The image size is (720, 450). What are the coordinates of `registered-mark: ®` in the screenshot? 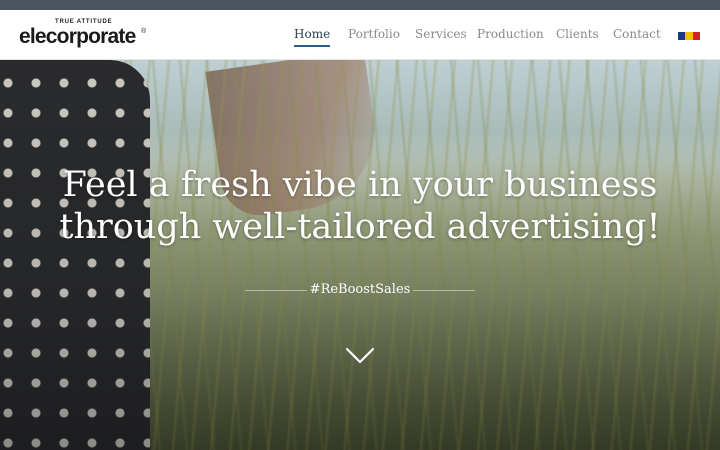 It's located at (144, 31).